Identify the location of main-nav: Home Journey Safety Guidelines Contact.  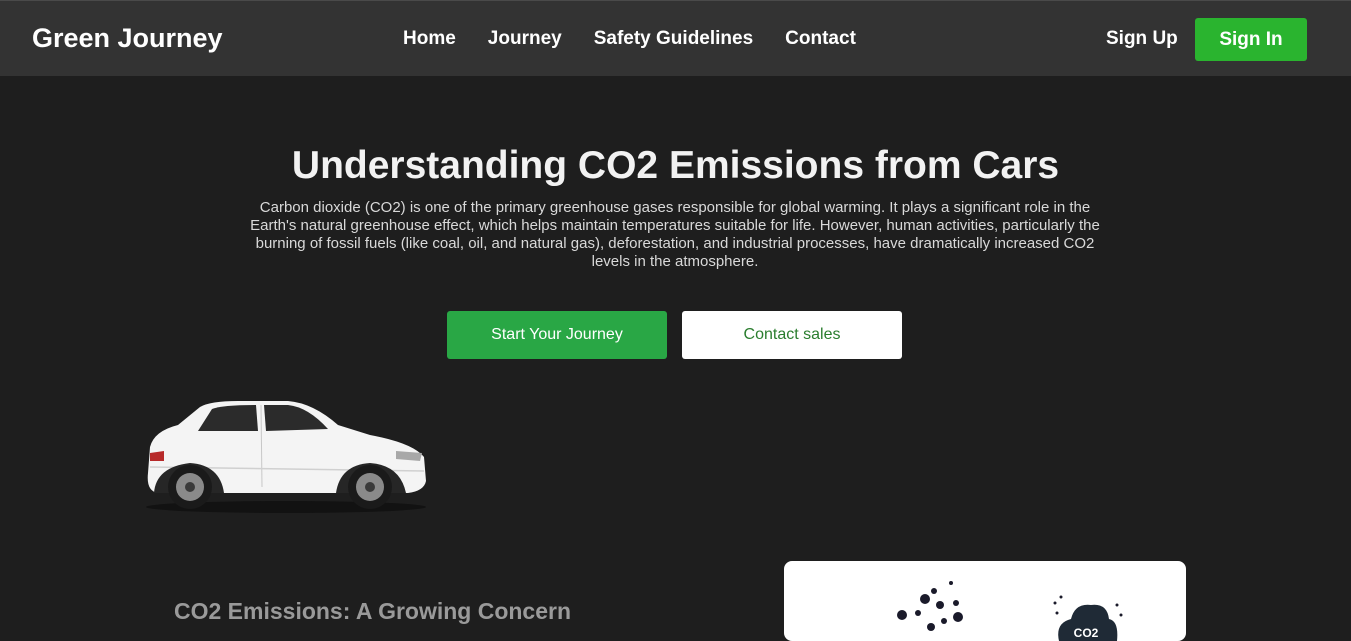
(629, 39).